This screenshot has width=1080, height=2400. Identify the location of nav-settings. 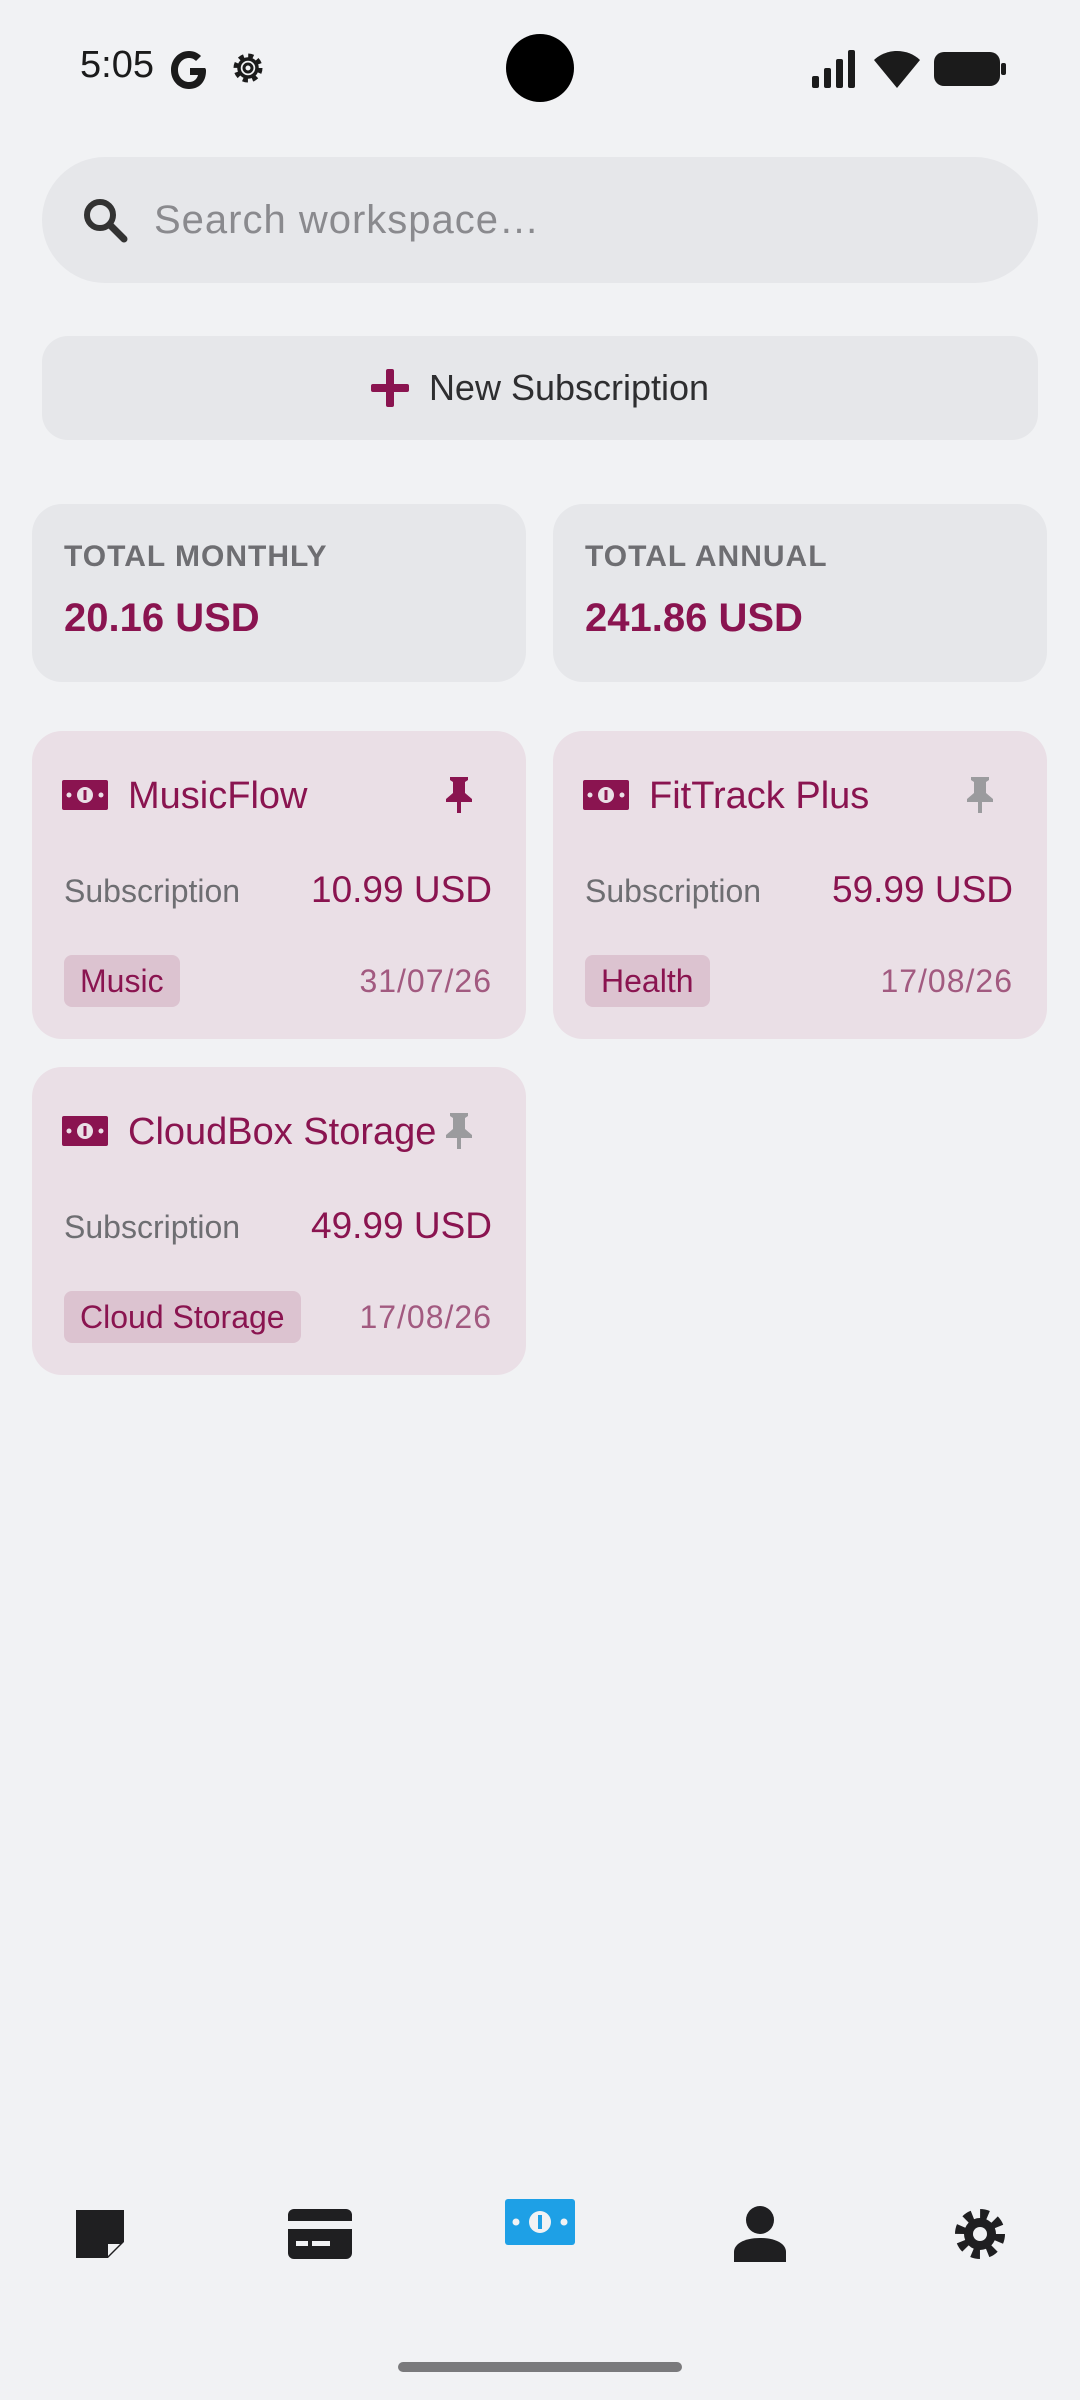
(980, 2234).